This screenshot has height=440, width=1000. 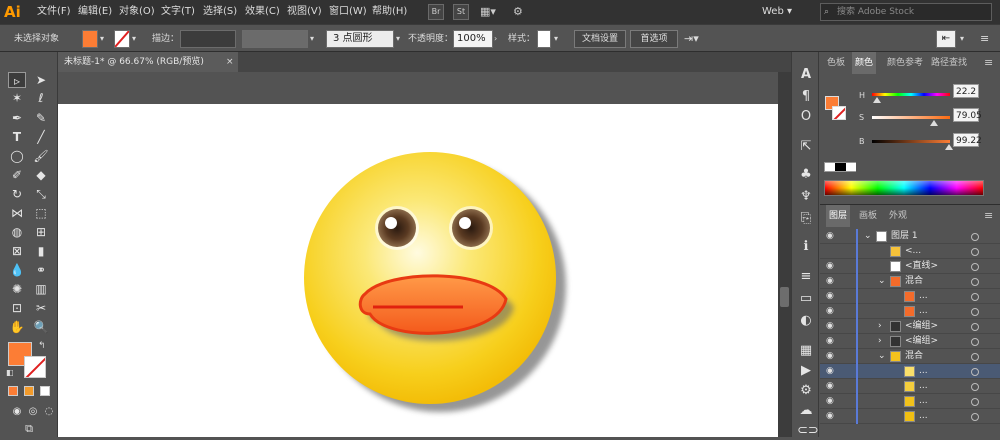 What do you see at coordinates (29, 391) in the screenshot?
I see `gradient-mode-icon` at bounding box center [29, 391].